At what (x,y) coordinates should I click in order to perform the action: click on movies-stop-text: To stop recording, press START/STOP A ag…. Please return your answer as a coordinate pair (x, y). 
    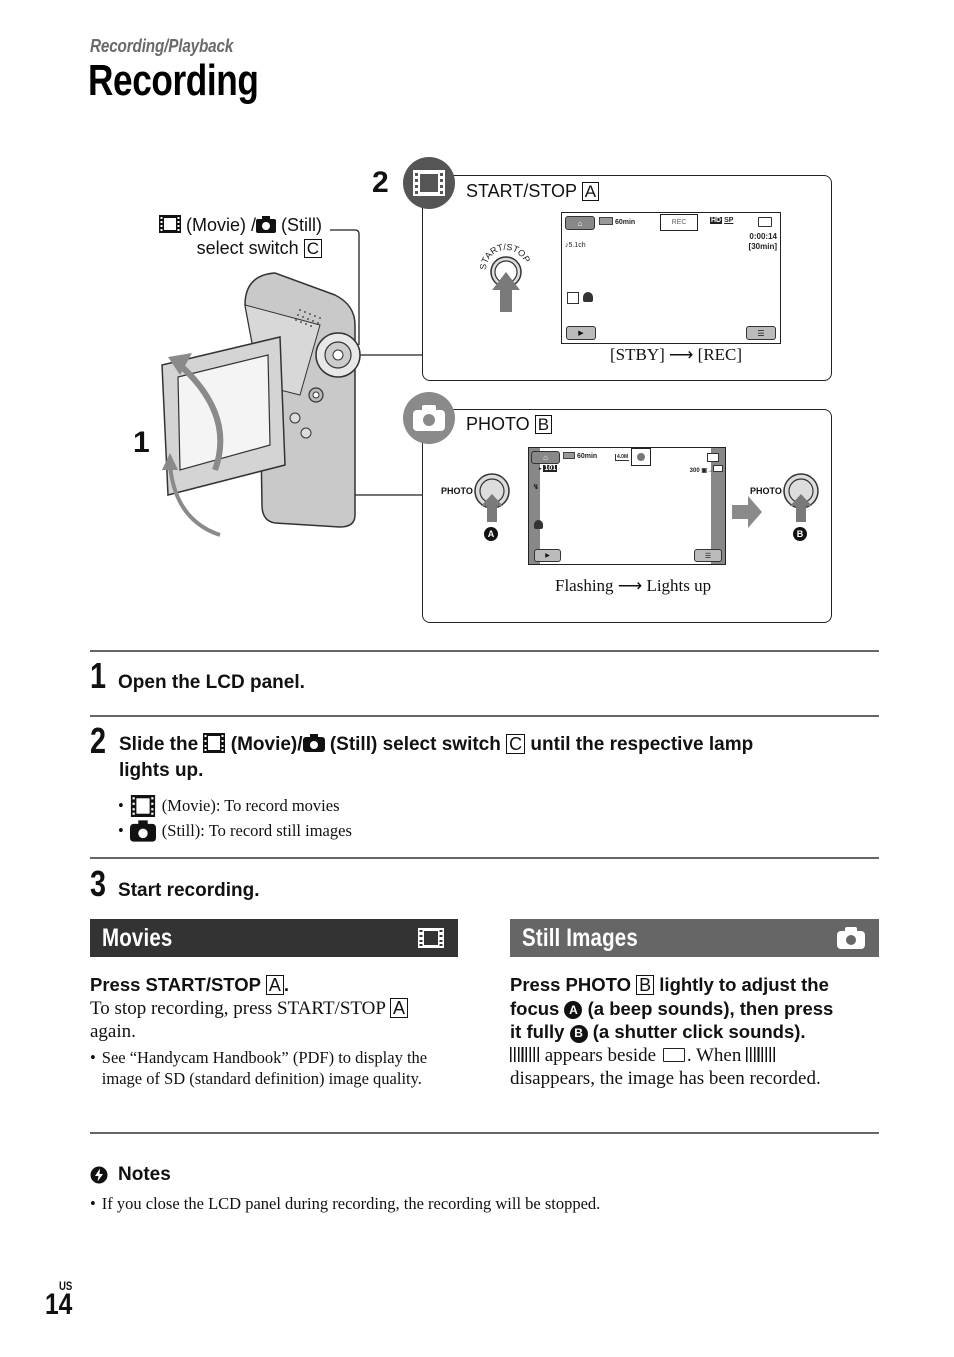
    Looking at the image, I should click on (275, 1020).